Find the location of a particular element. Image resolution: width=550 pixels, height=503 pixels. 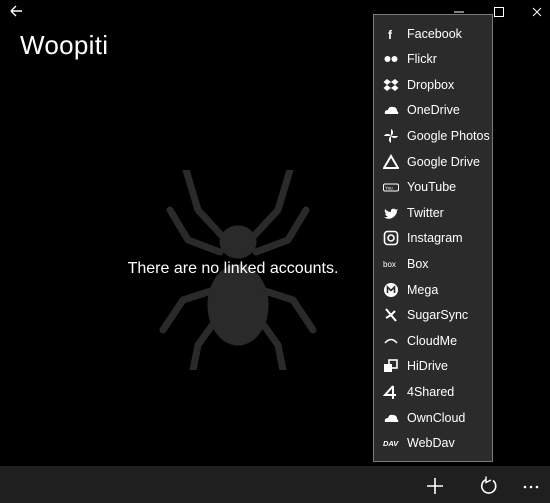

sugarsync-icon is located at coordinates (391, 315).